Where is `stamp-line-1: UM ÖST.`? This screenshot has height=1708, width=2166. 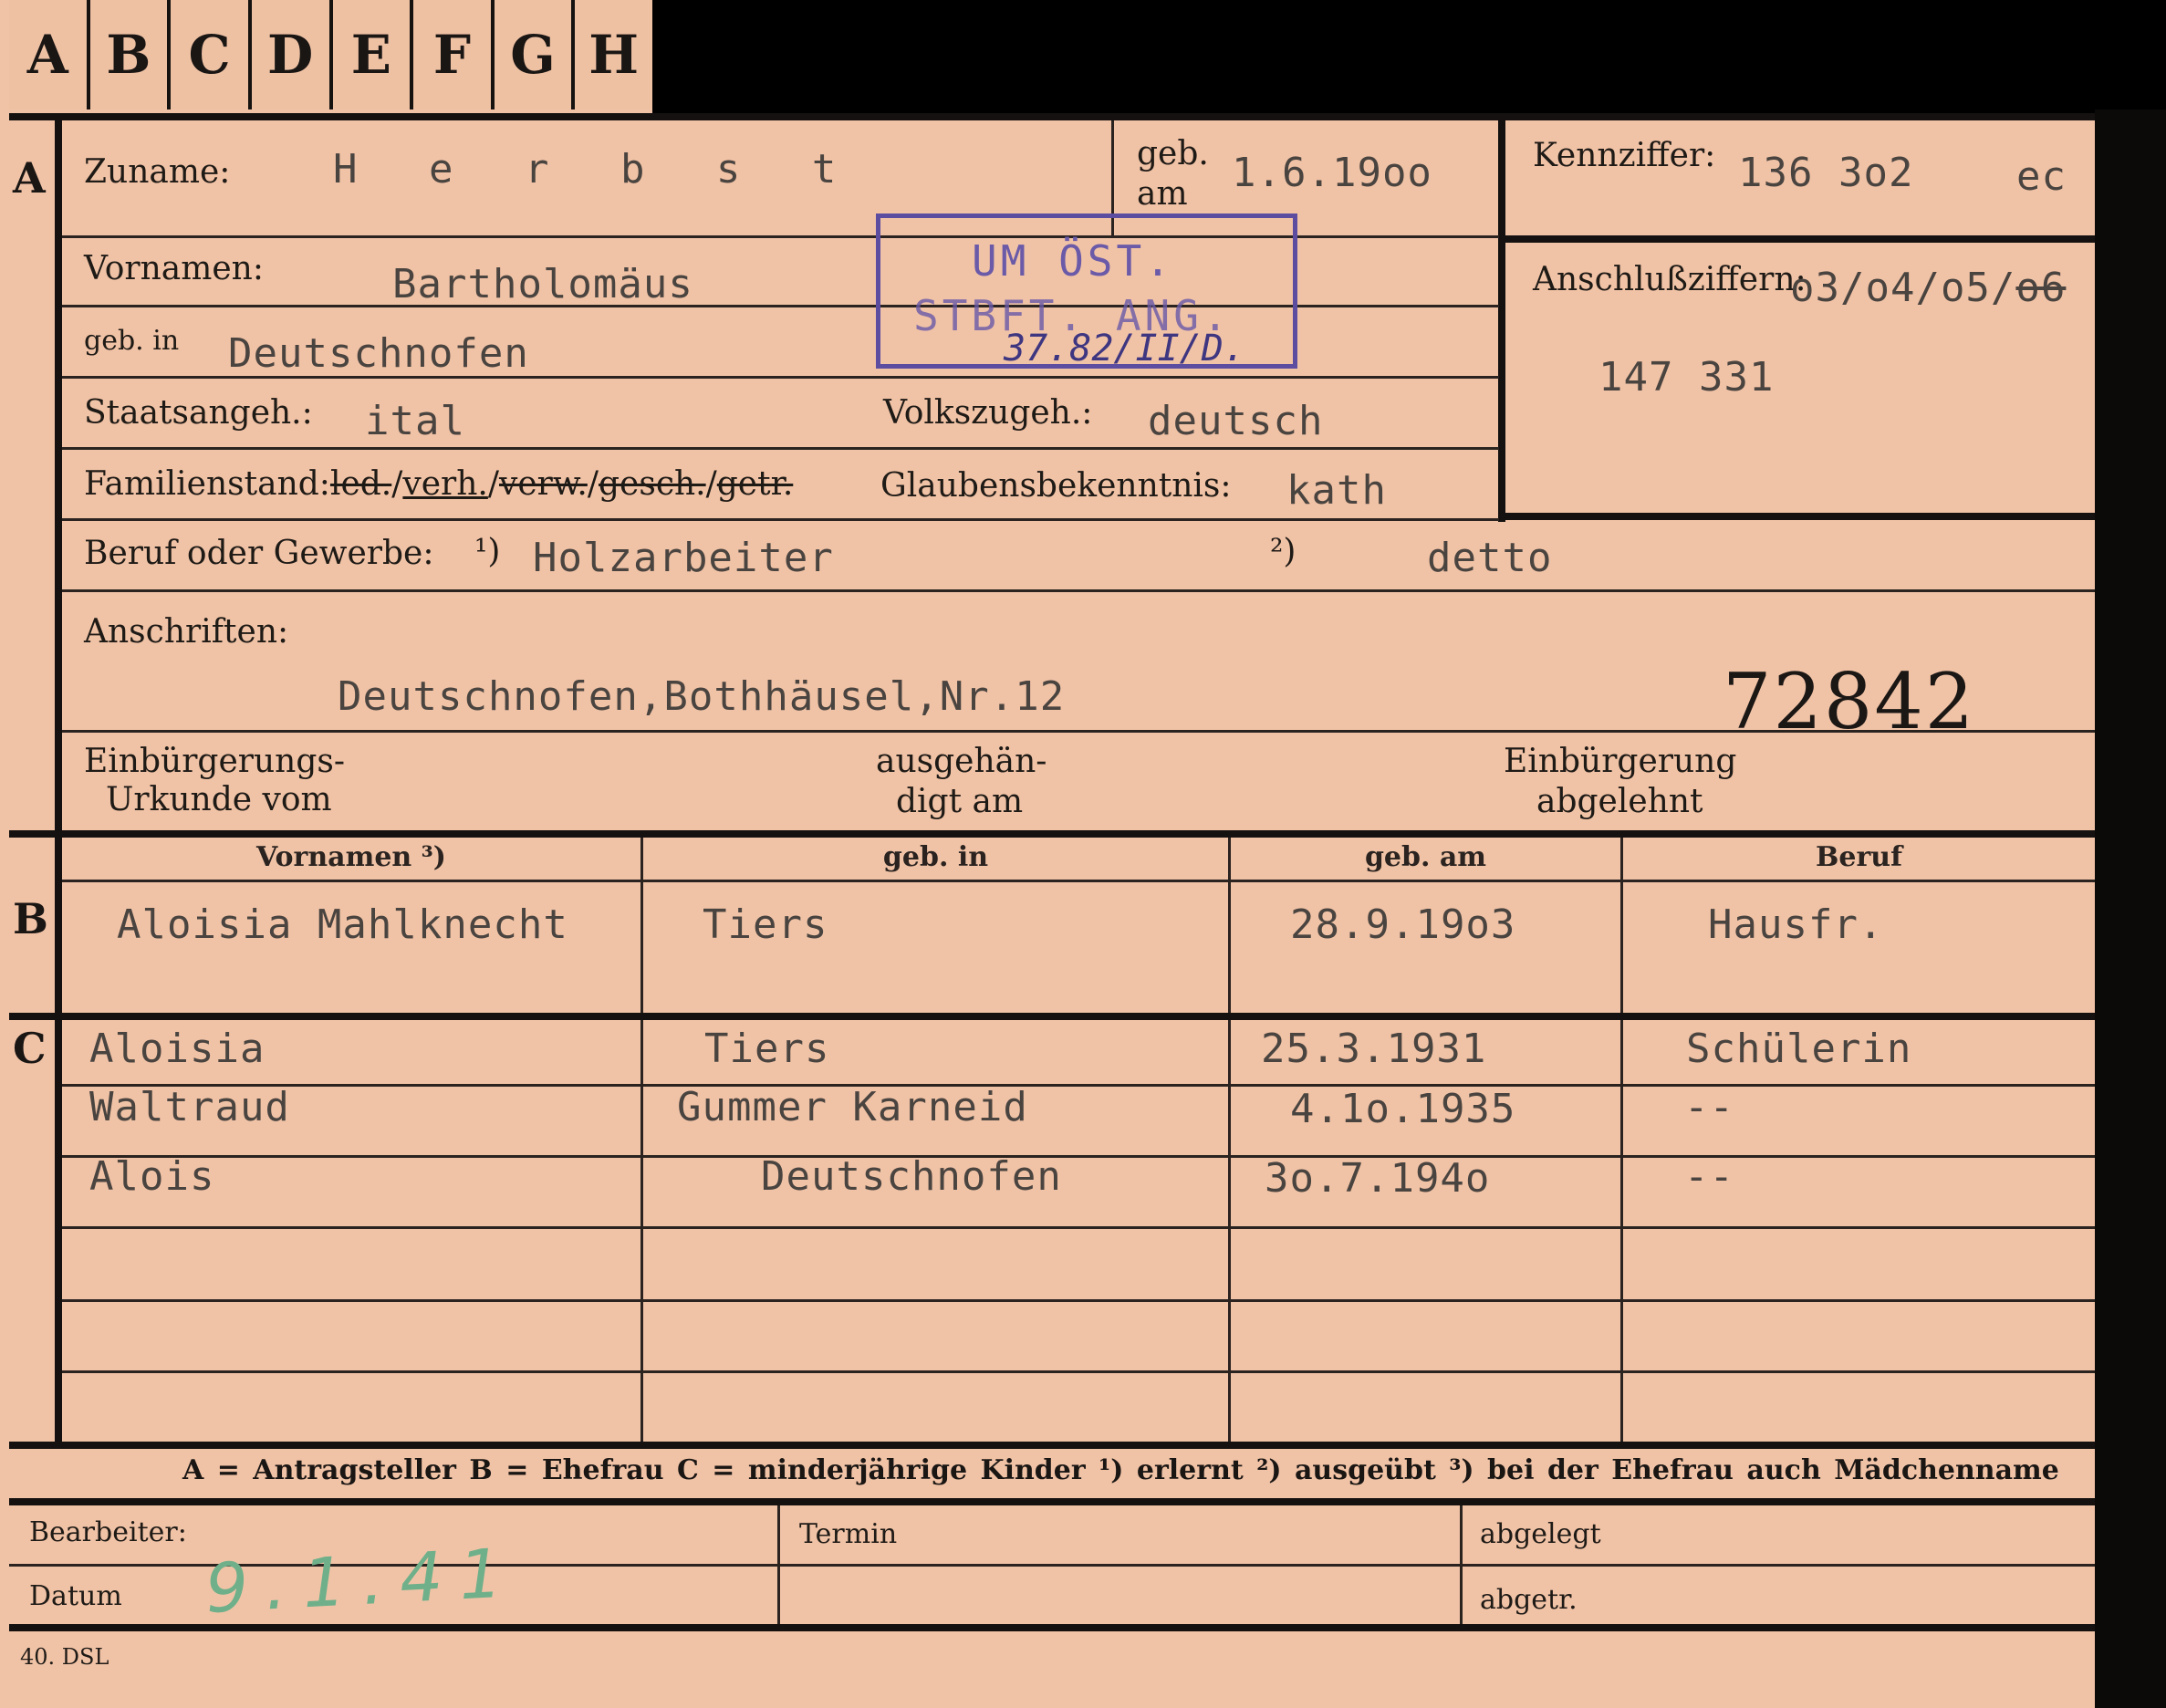
stamp-line-1: UM ÖST. is located at coordinates (1073, 261).